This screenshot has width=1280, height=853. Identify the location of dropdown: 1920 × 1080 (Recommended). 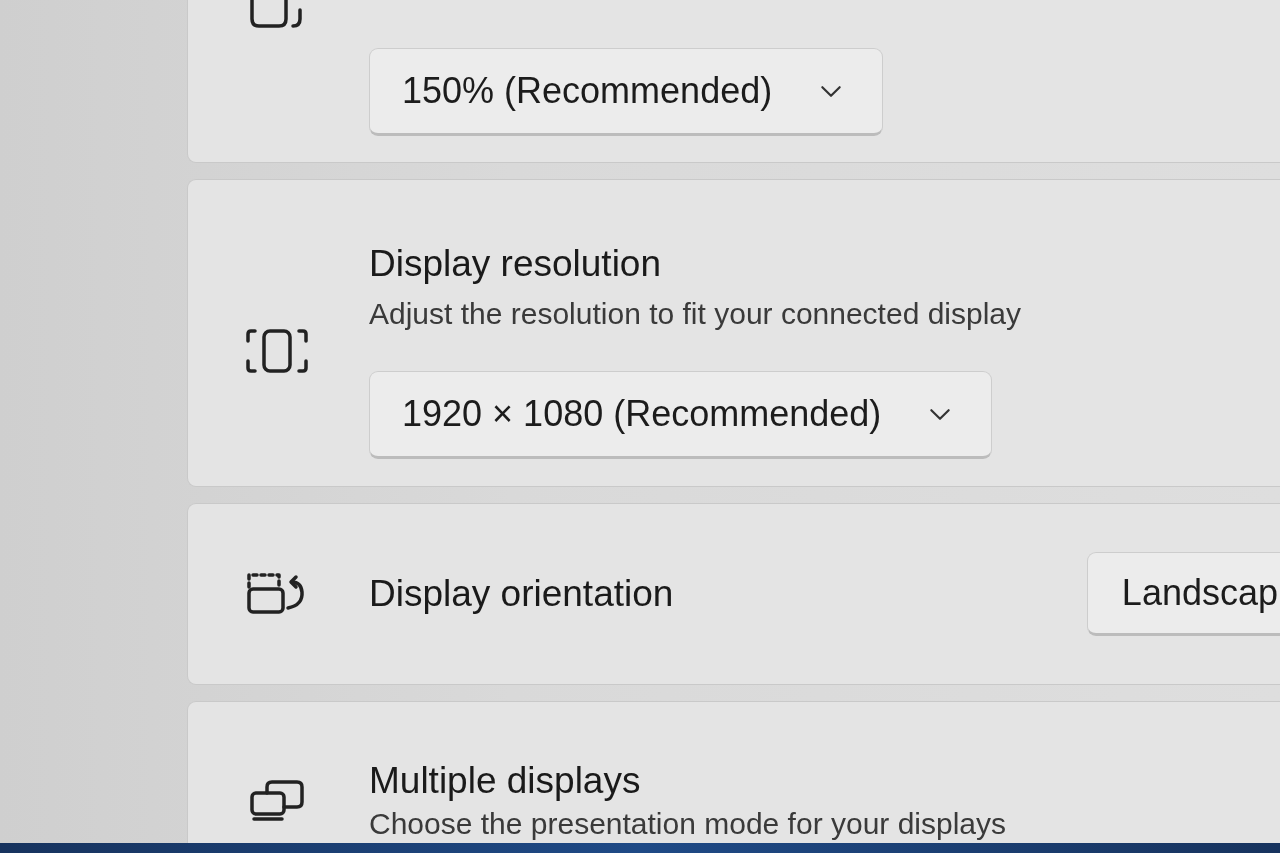
(681, 415).